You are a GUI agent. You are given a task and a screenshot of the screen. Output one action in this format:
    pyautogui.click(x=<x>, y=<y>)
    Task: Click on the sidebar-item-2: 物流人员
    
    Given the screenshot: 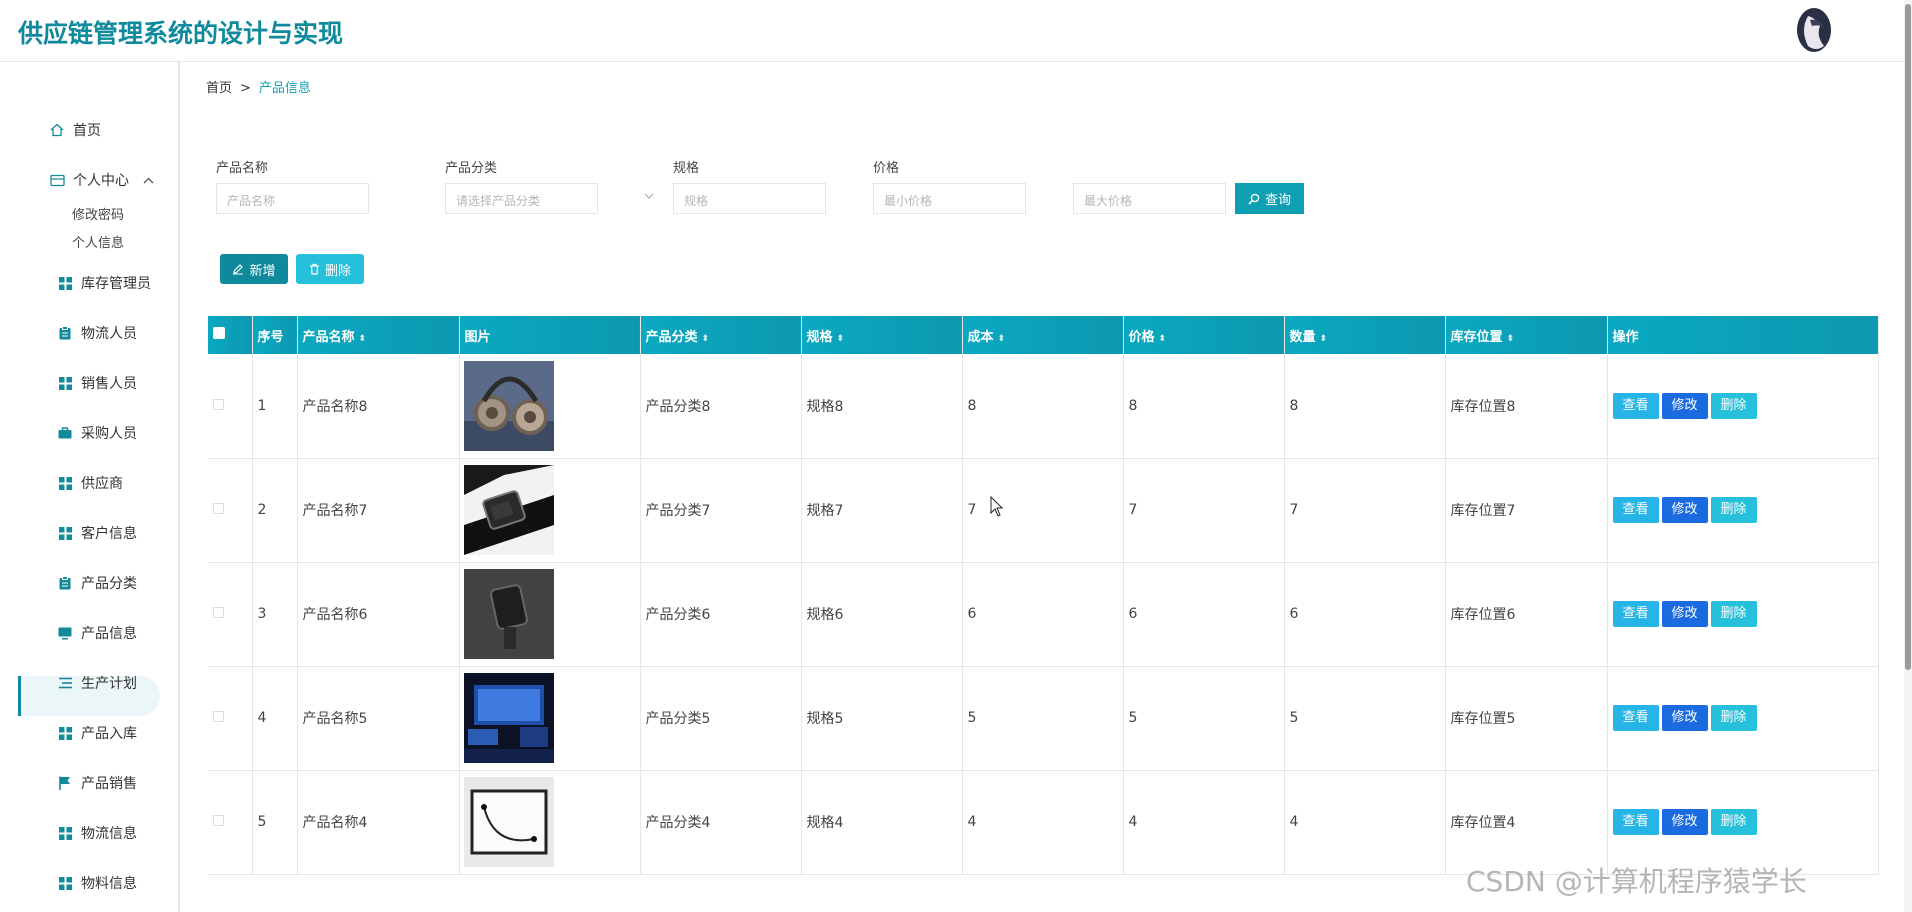 What is the action you would take?
    pyautogui.click(x=96, y=333)
    